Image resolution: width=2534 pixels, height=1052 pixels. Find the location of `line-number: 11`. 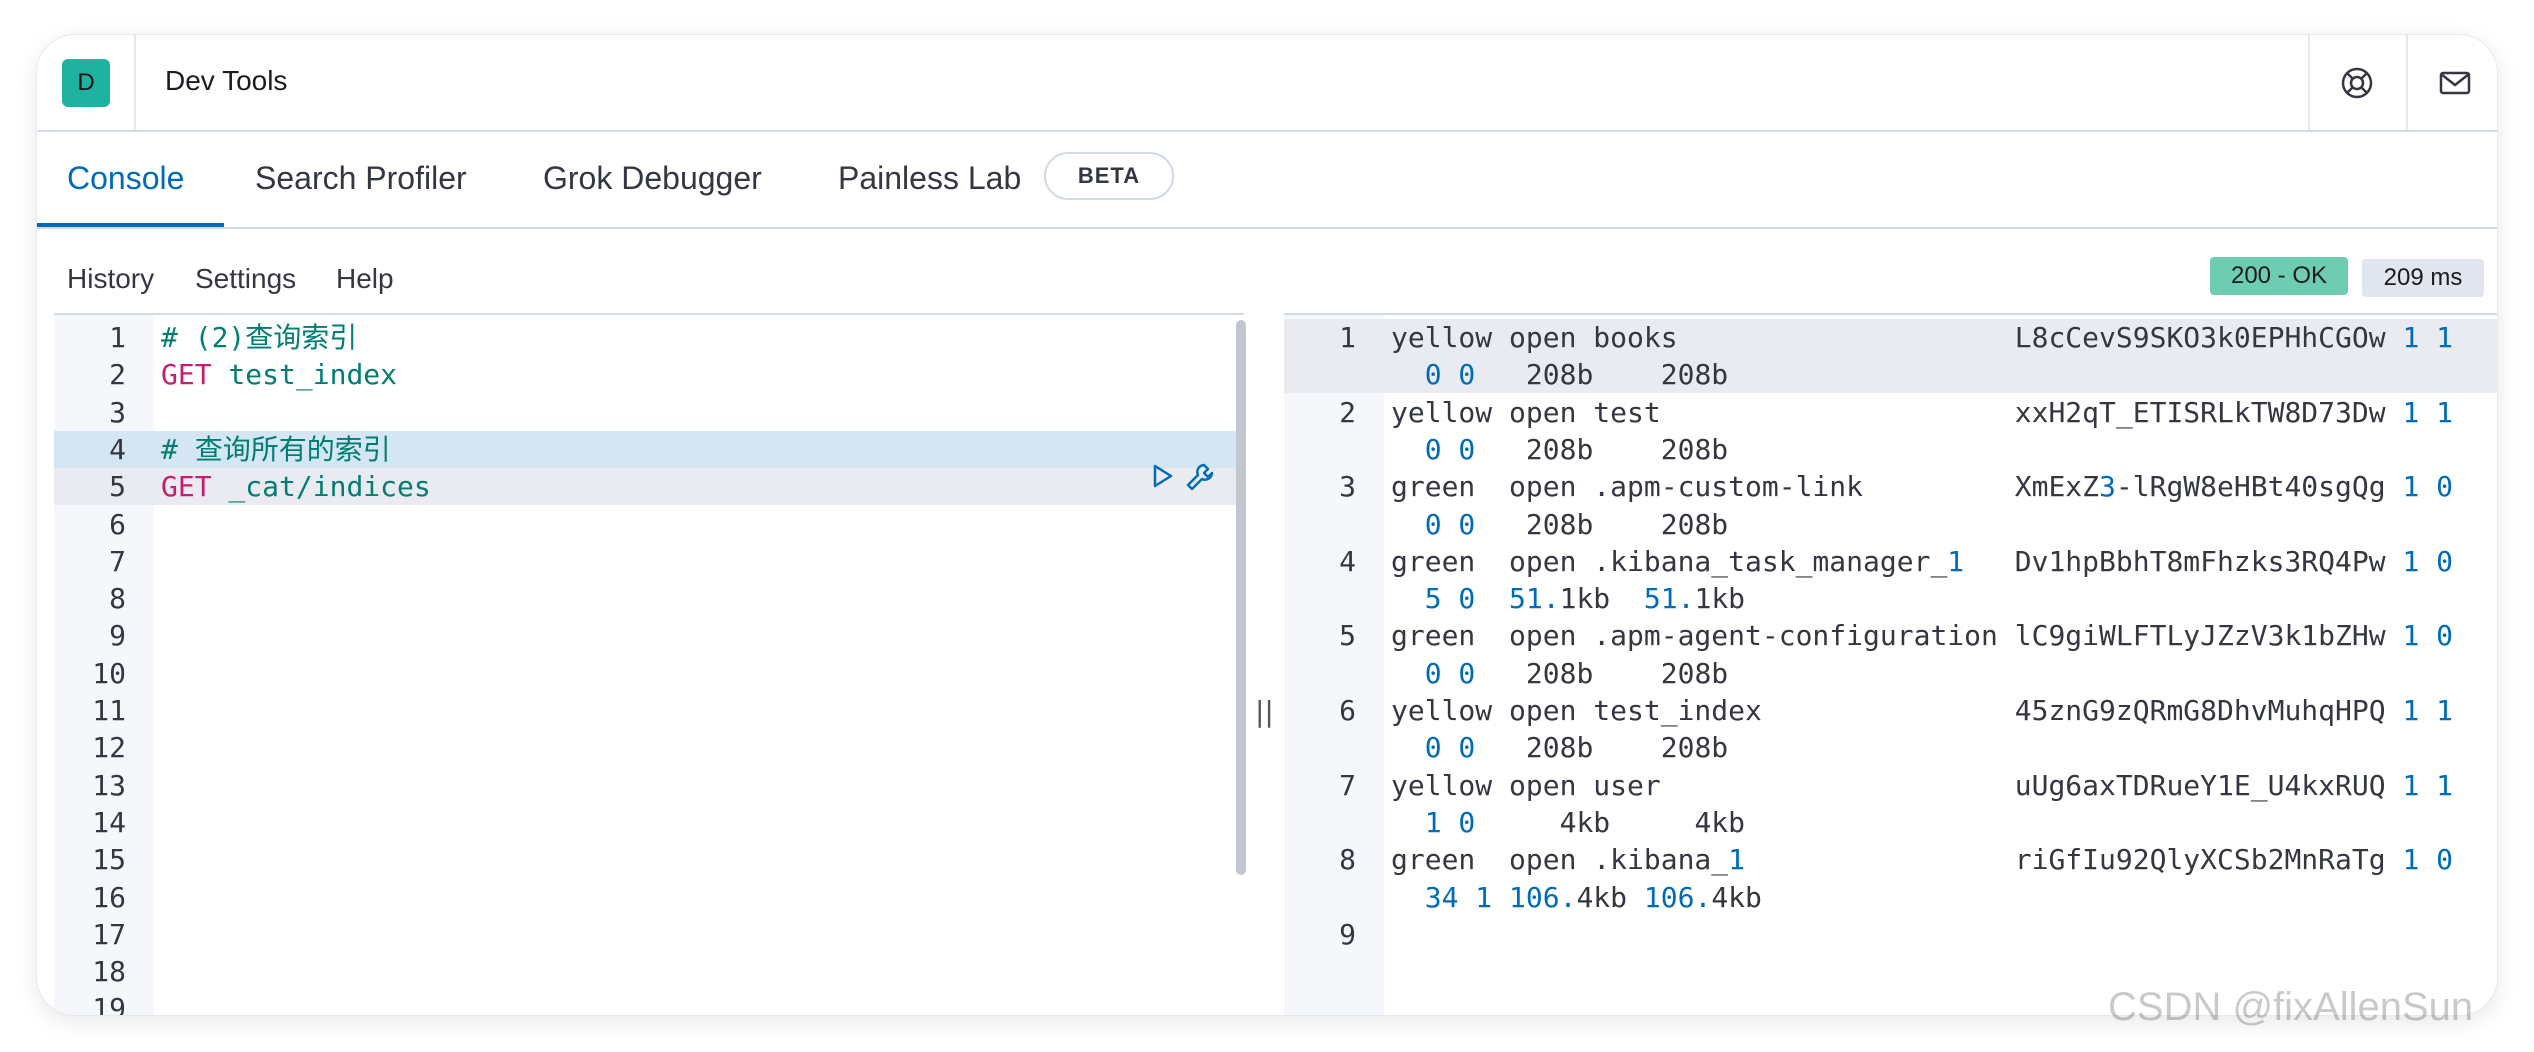

line-number: 11 is located at coordinates (109, 710).